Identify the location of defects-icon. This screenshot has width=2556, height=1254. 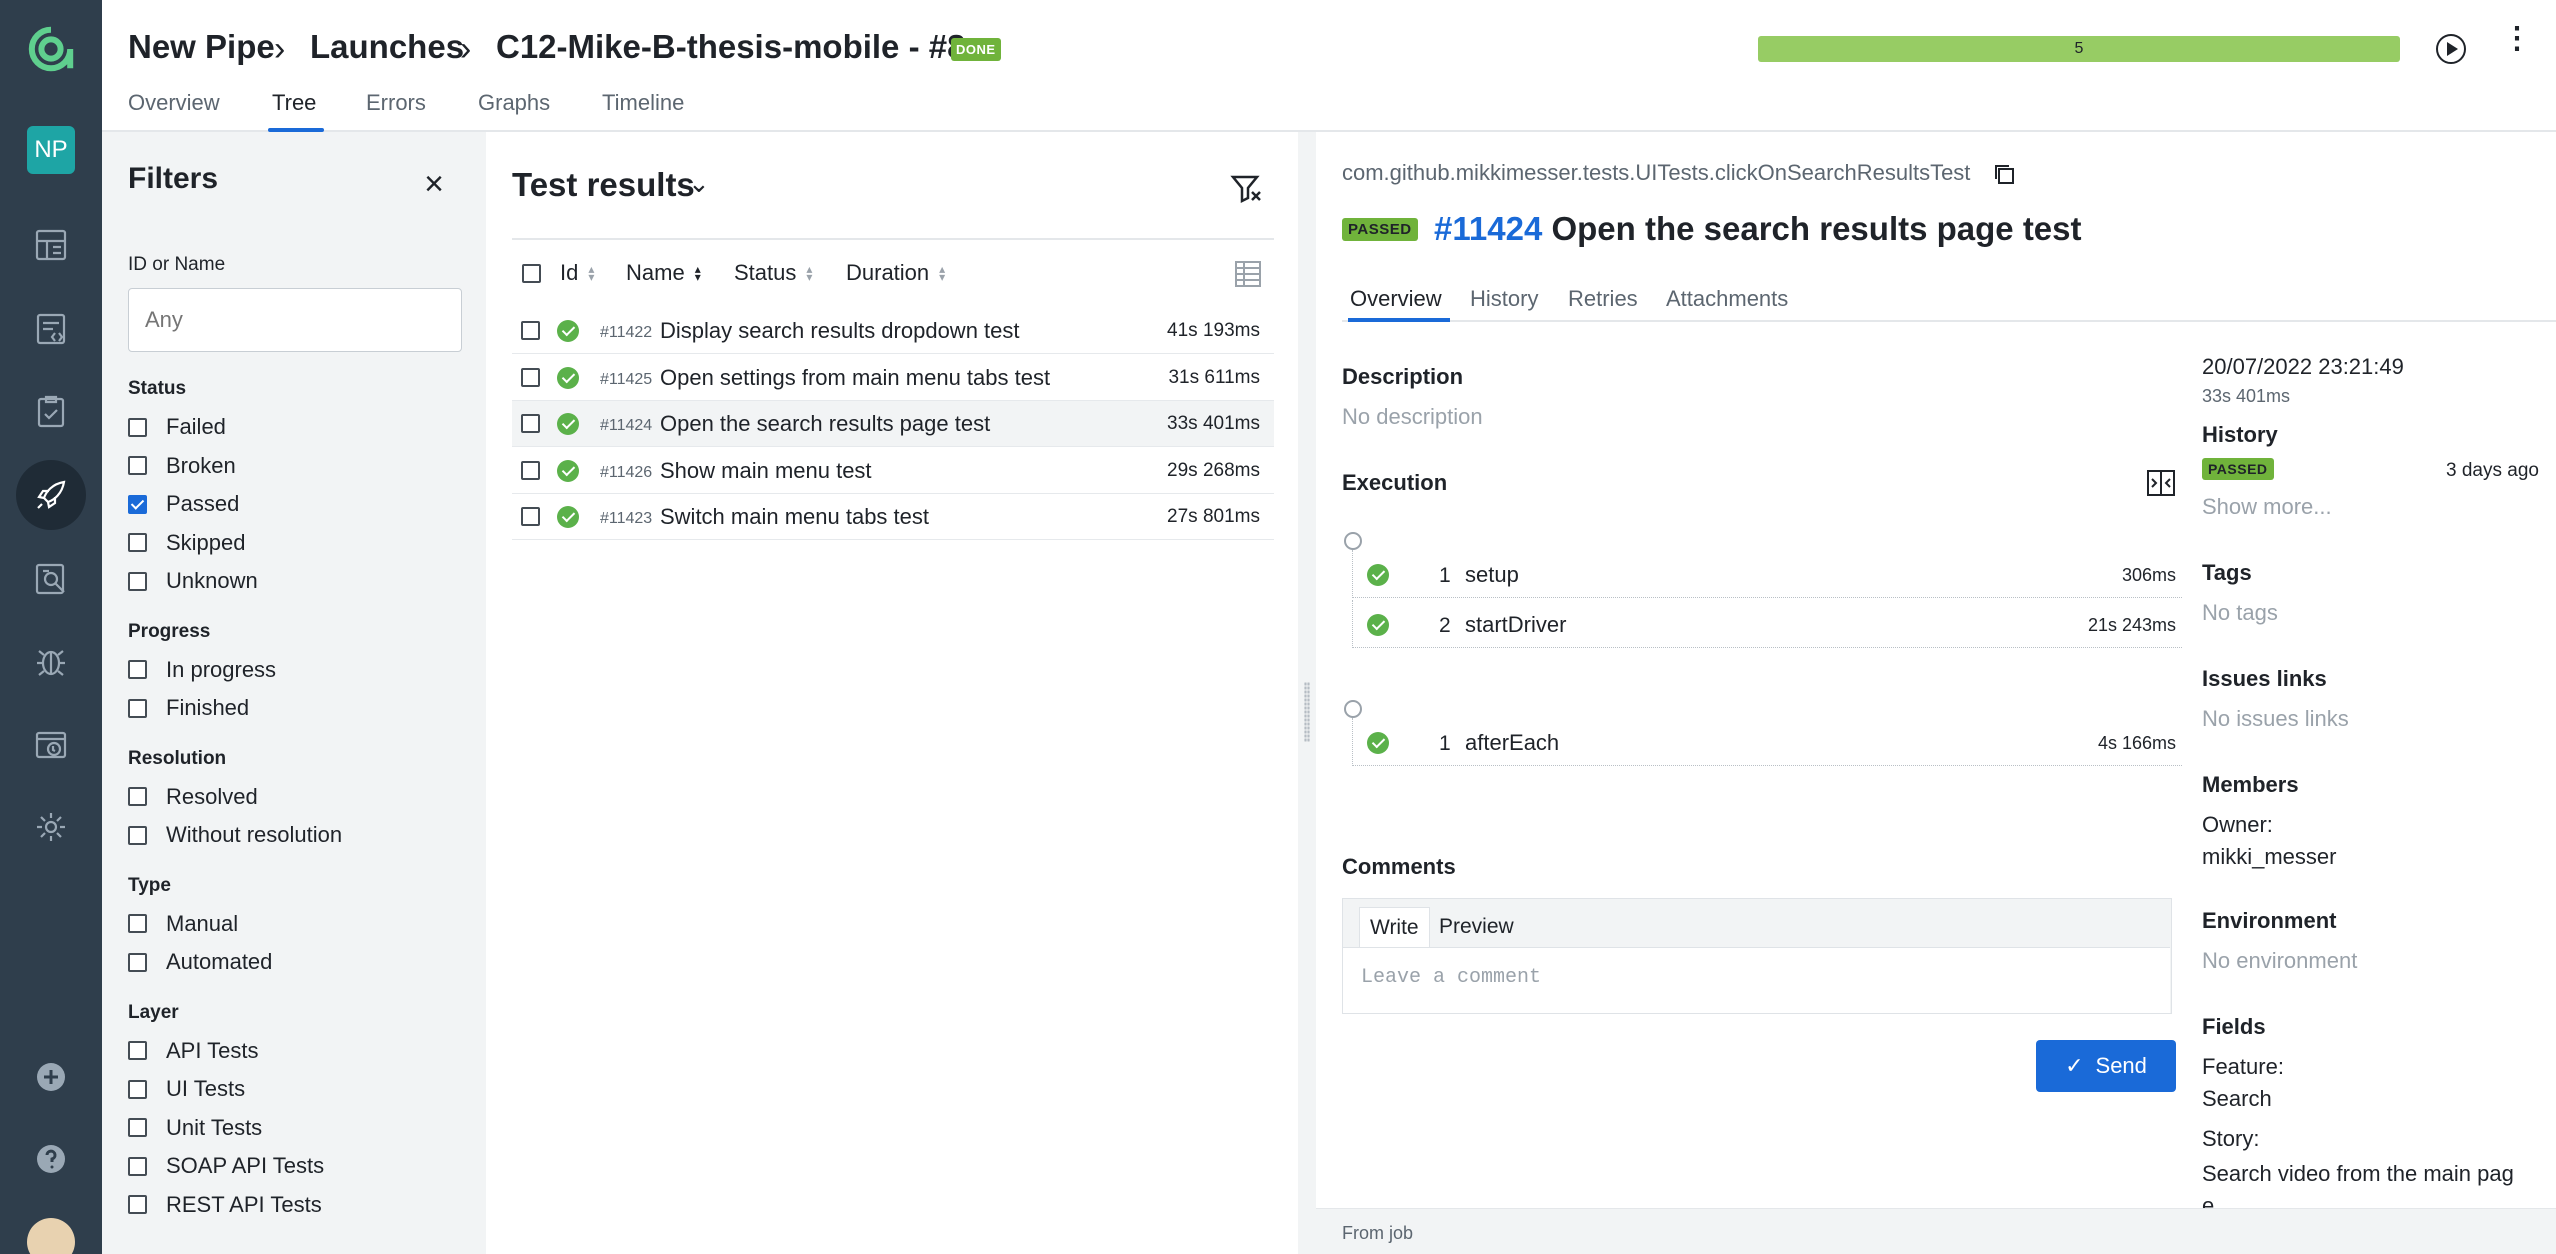
(51, 661).